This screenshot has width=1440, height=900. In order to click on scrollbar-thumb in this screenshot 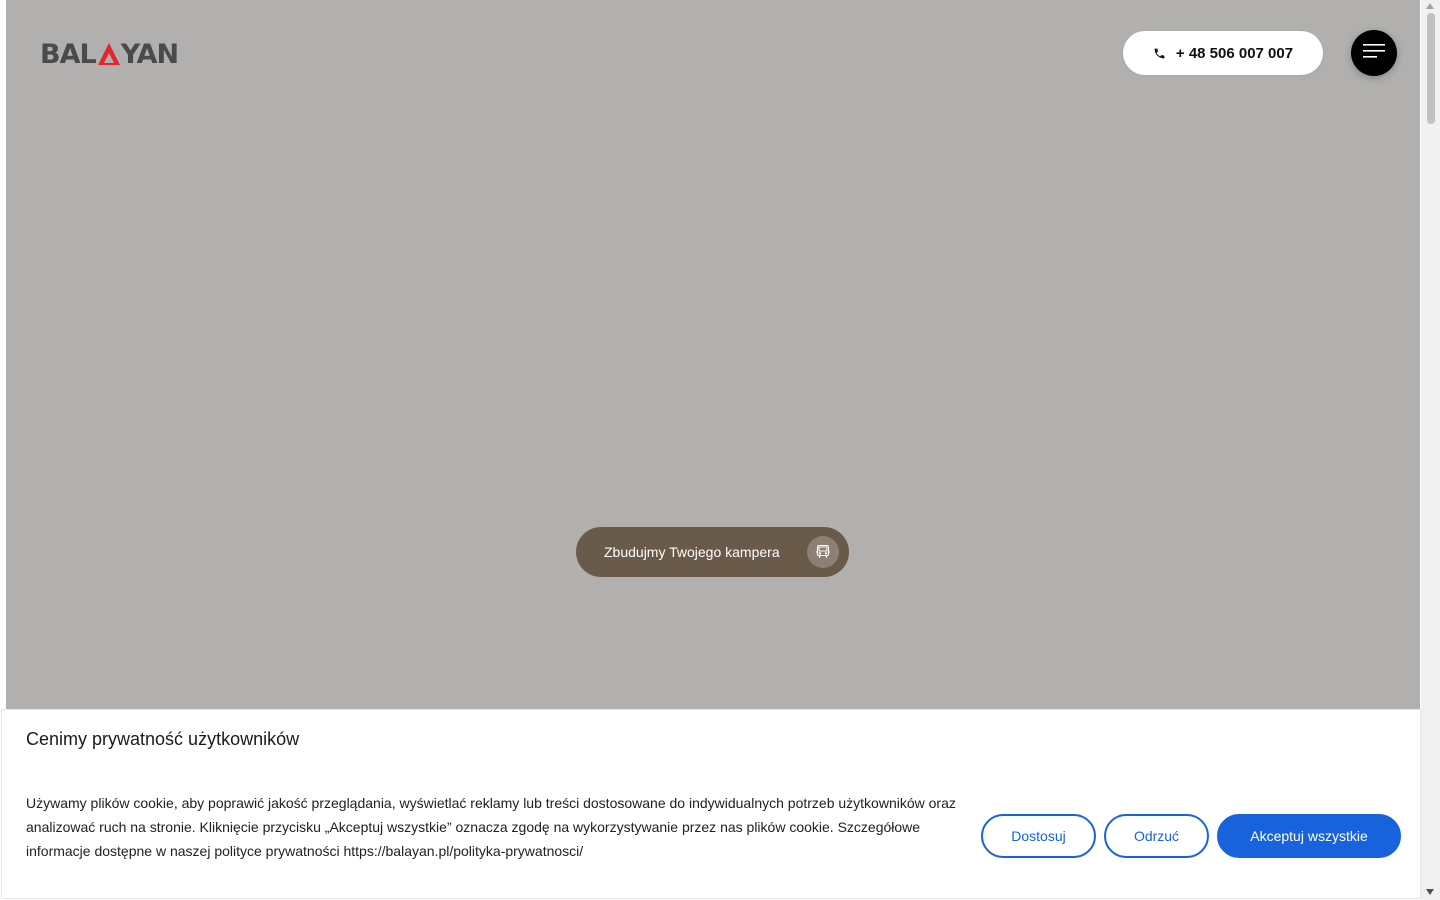, I will do `click(1431, 68)`.